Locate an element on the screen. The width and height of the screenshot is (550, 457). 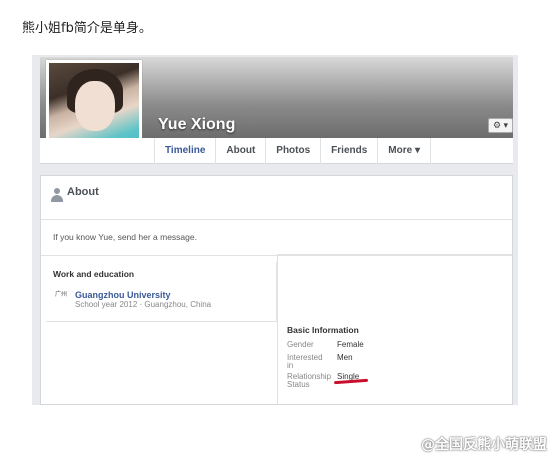
settings-button: ⚙ ▾ is located at coordinates (500, 125).